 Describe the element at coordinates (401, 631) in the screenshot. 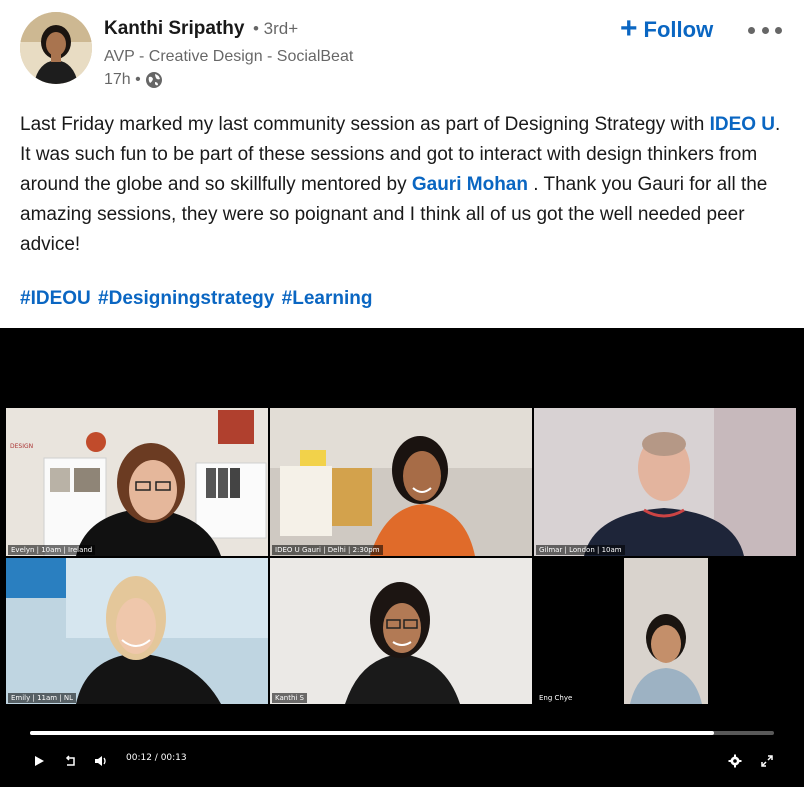

I see `participant-tile: Kanthi S` at that location.